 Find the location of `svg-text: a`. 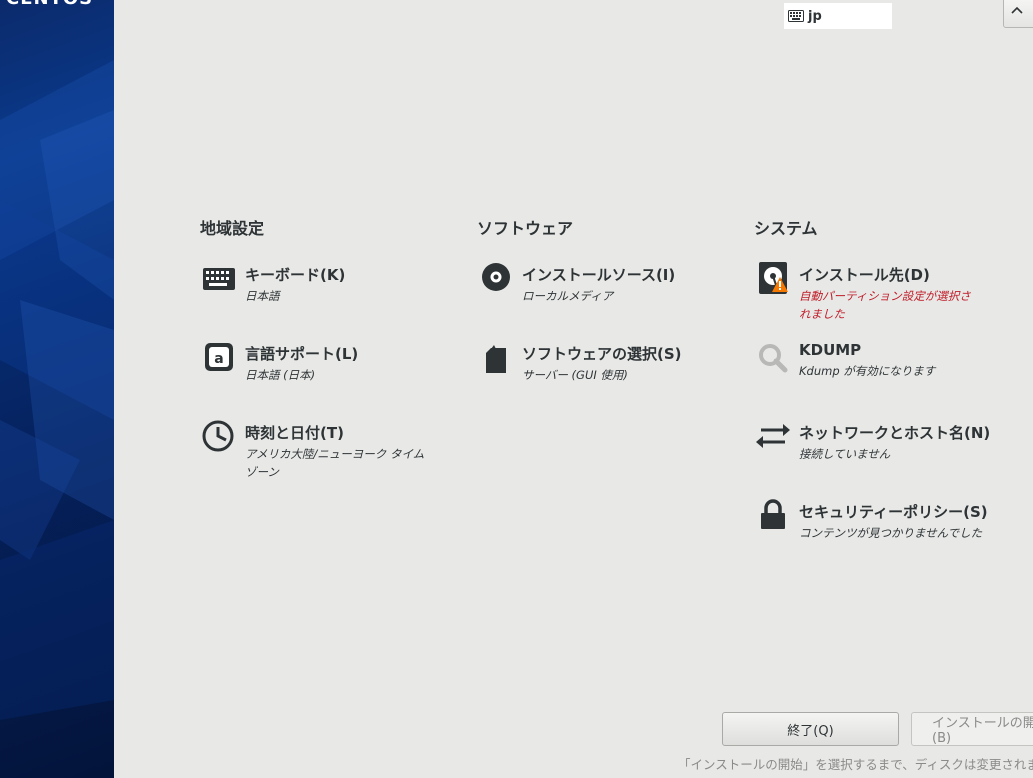

svg-text: a is located at coordinates (218, 359).